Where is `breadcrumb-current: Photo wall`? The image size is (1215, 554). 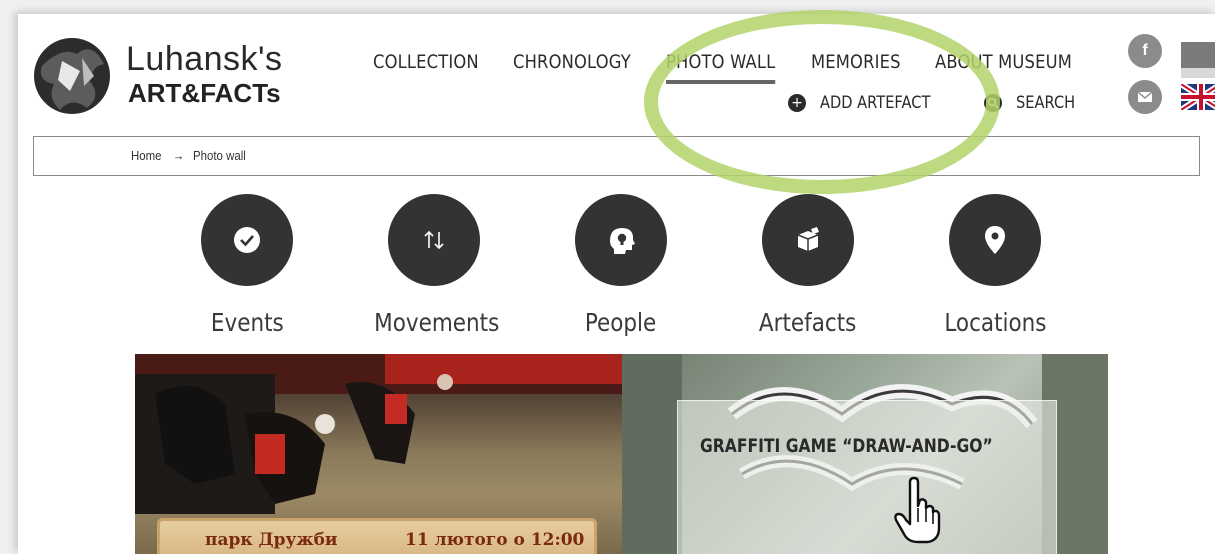
breadcrumb-current: Photo wall is located at coordinates (219, 155).